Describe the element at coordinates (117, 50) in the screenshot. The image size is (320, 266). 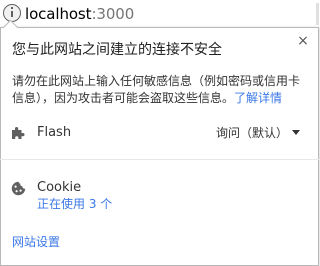
I see `connection-title: 您与此网站之间建立的连接不安全` at that location.